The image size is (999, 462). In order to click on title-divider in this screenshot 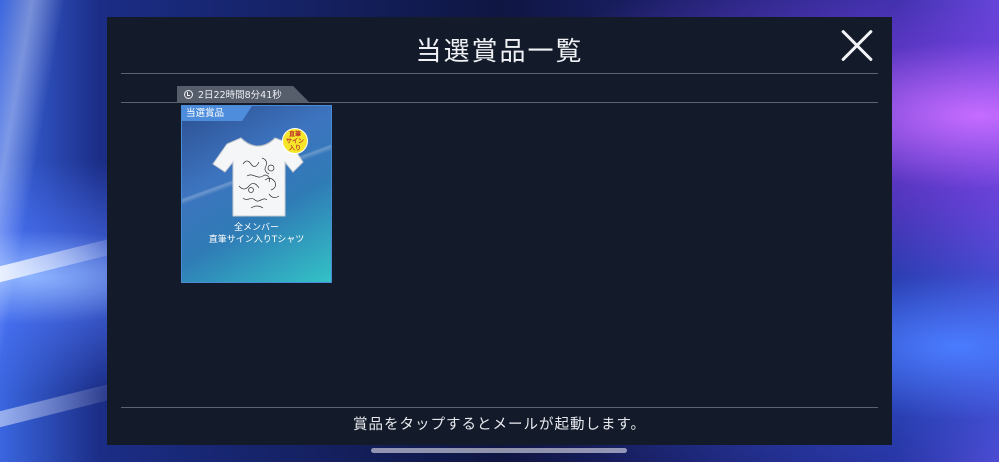, I will do `click(499, 73)`.